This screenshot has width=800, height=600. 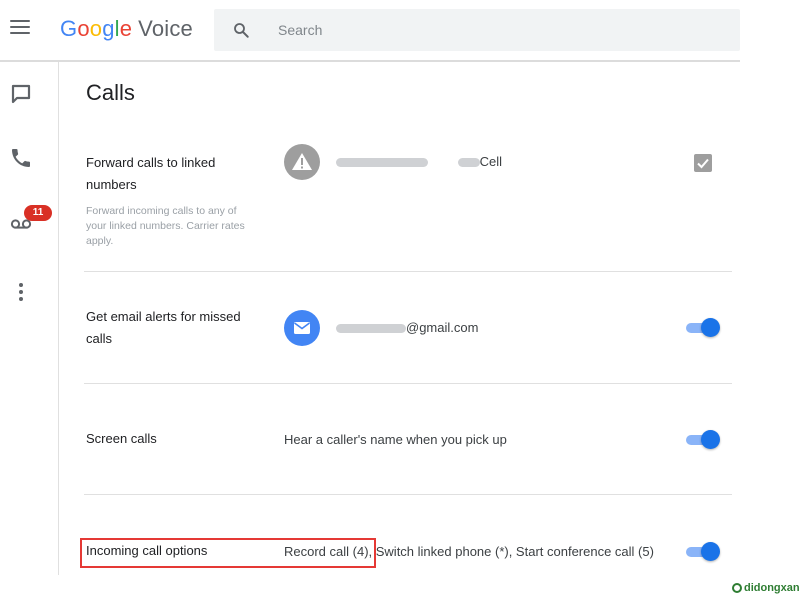 I want to click on search-icon, so click(x=241, y=30).